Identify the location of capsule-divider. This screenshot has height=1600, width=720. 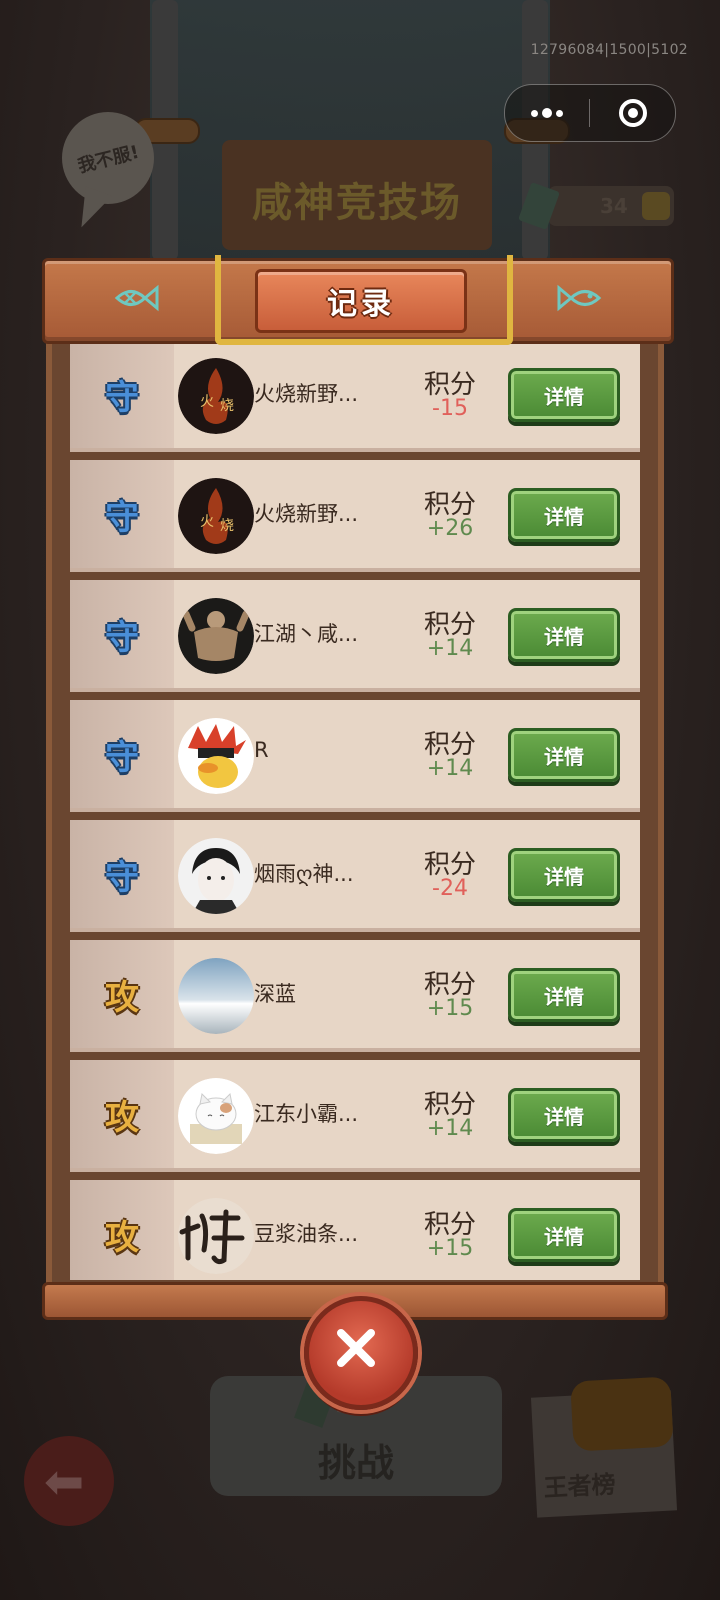
(589, 113).